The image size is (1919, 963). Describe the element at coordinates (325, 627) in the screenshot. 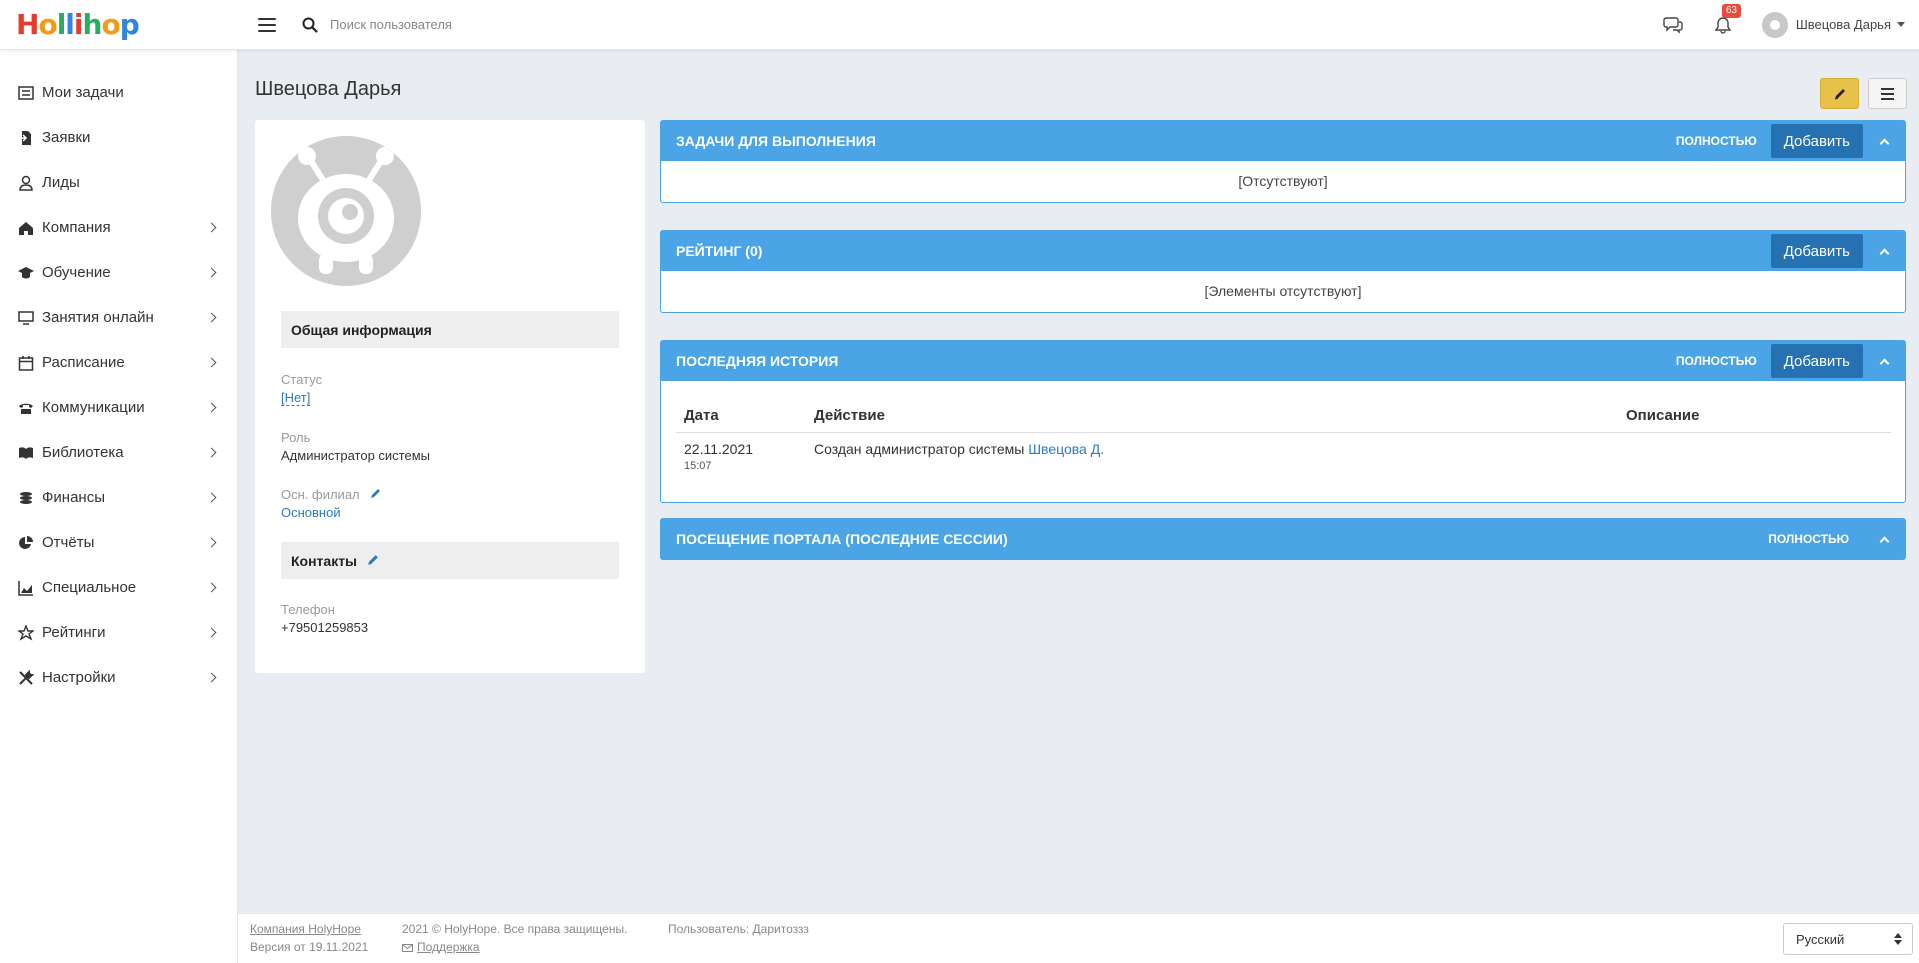

I see `phone-value: +79501259853` at that location.